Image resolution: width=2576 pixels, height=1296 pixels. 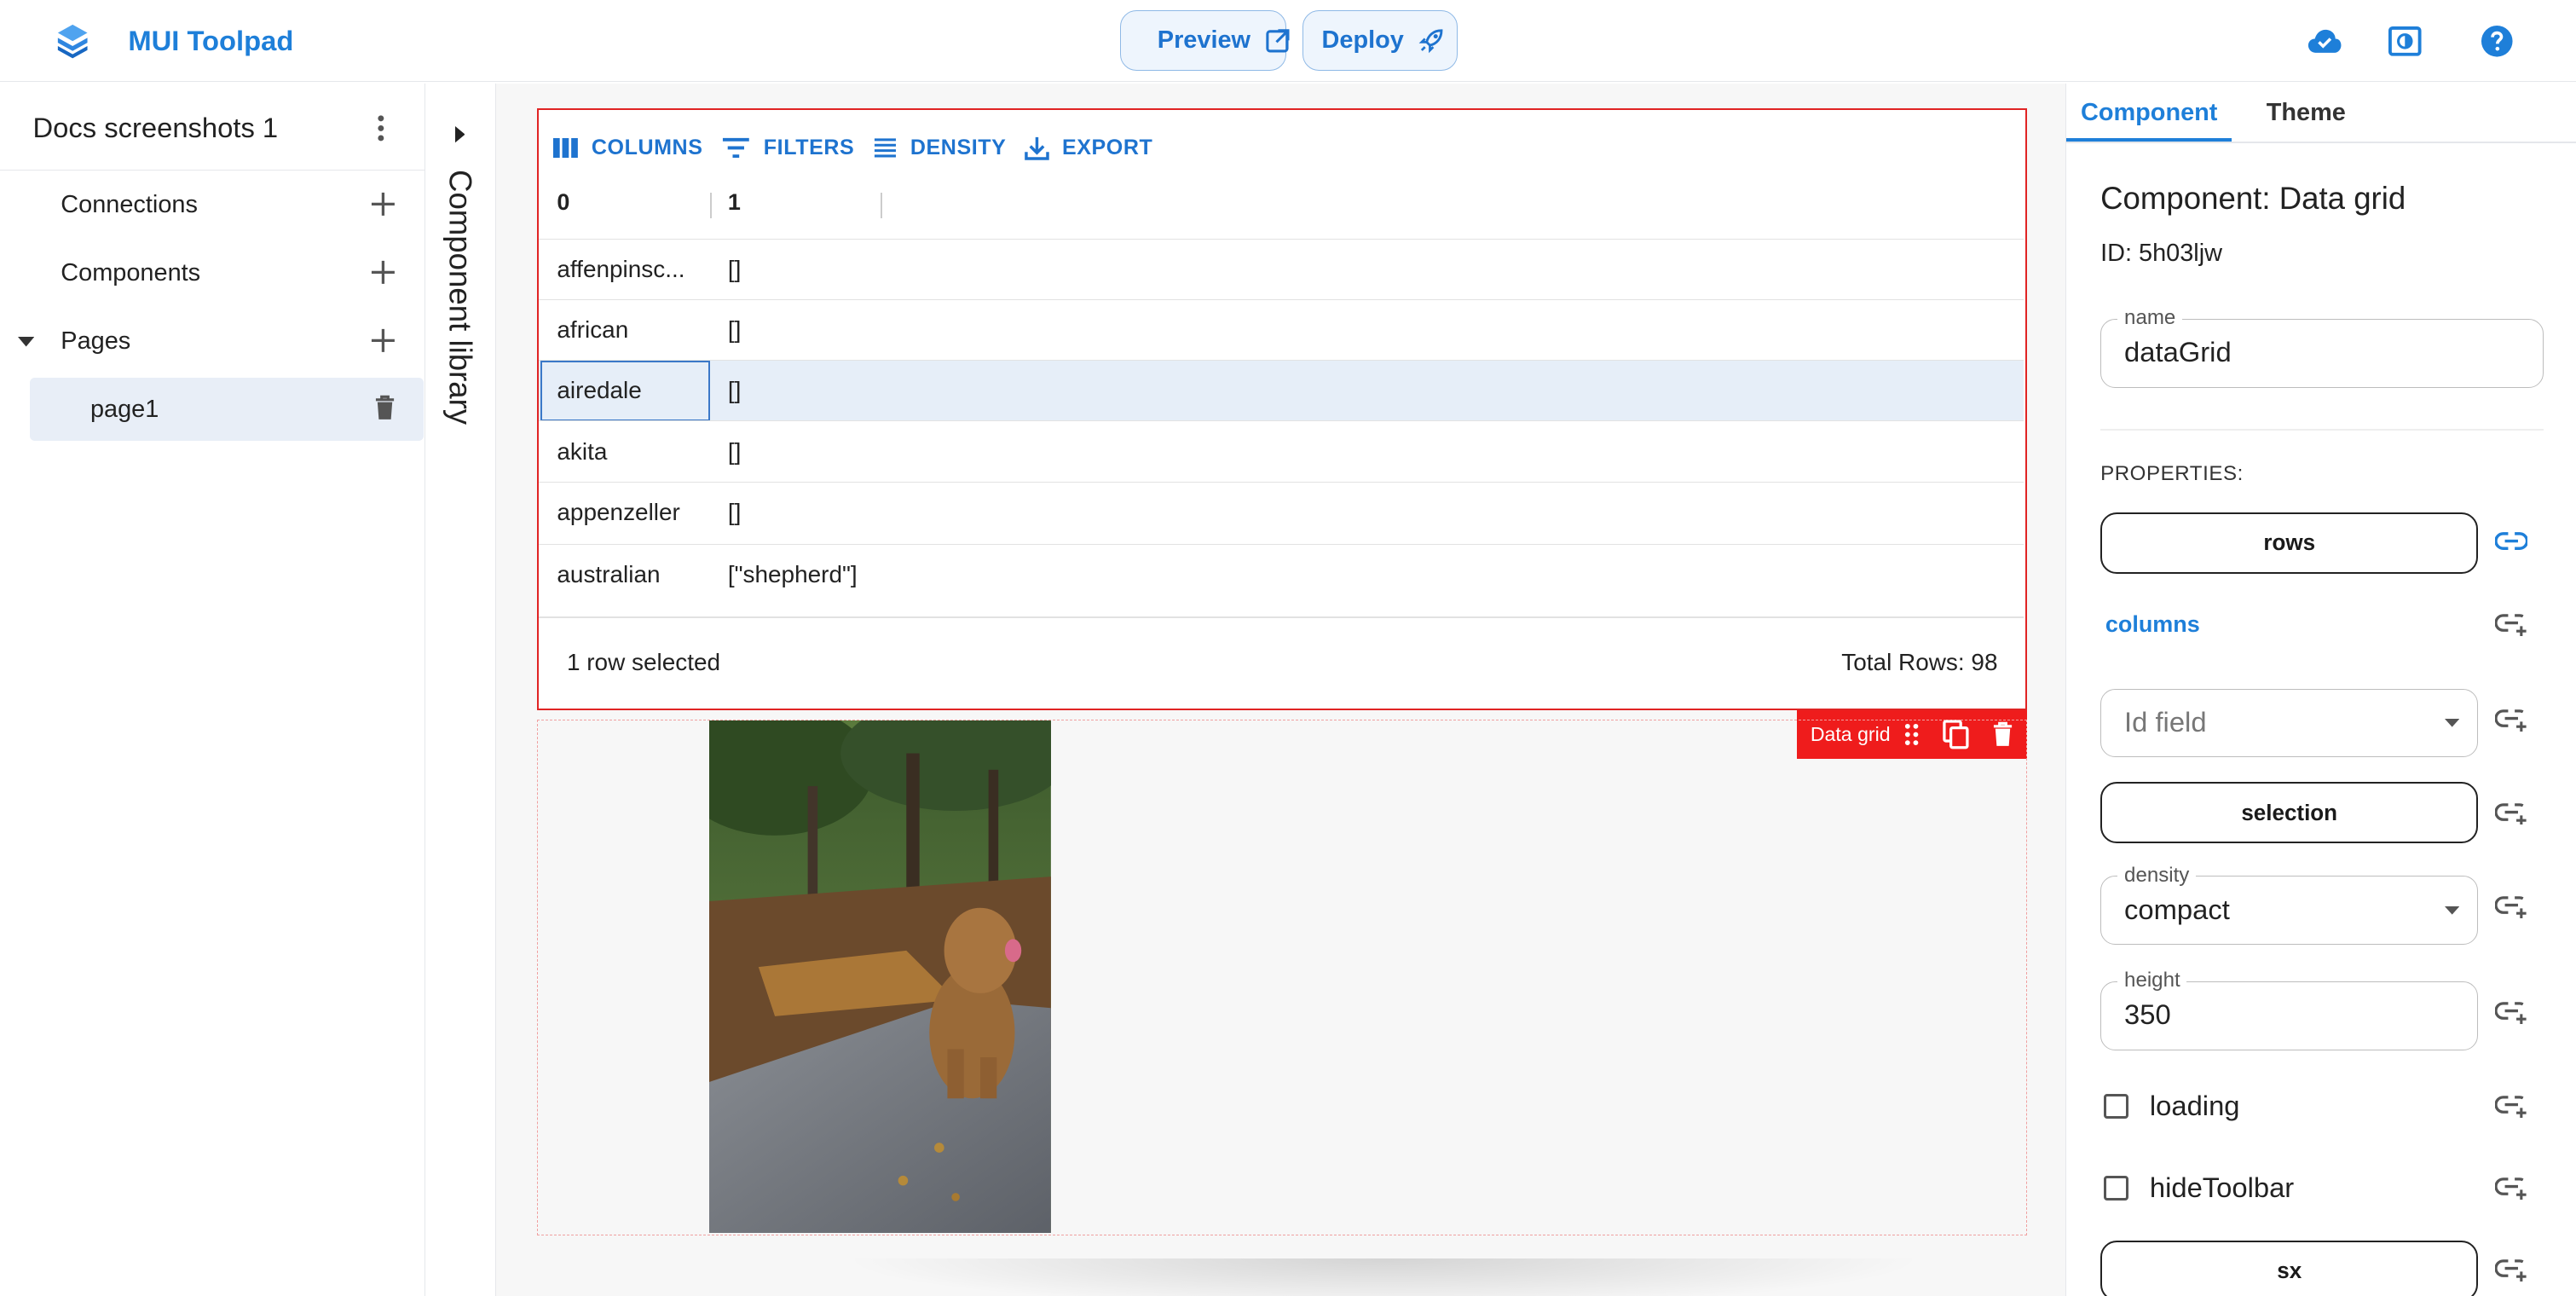 What do you see at coordinates (1281, 512) in the screenshot?
I see `table-row: appenzeller []` at bounding box center [1281, 512].